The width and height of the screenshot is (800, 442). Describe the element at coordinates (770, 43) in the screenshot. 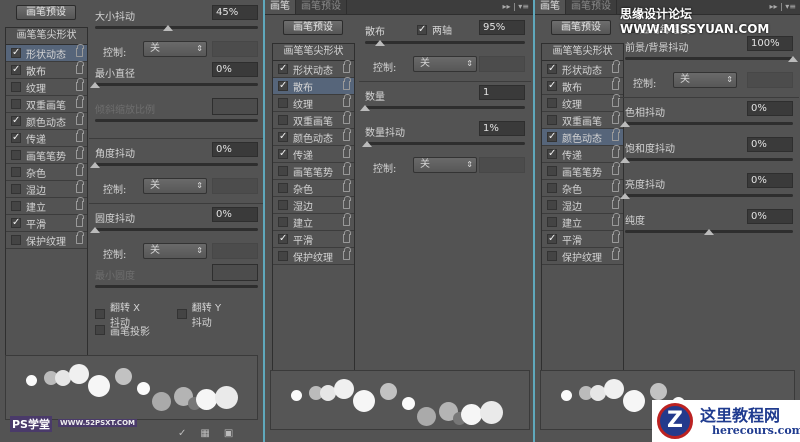

I see `setting-value-input: 100%` at that location.